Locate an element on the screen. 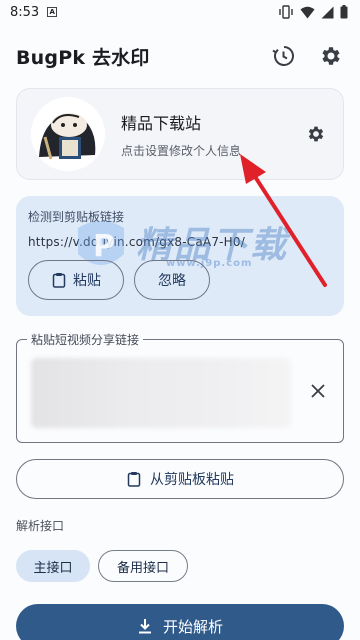 The height and width of the screenshot is (640, 360). signal-icon is located at coordinates (327, 12).